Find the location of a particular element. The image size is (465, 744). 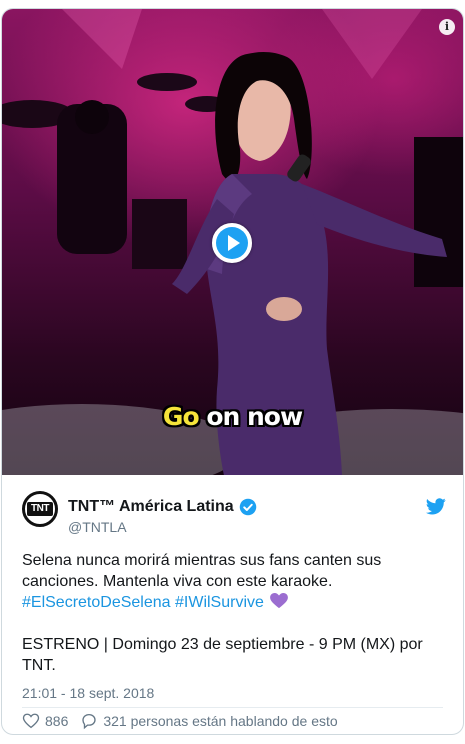

hashtag-link: #ElSecretoDeSelena is located at coordinates (96, 602).